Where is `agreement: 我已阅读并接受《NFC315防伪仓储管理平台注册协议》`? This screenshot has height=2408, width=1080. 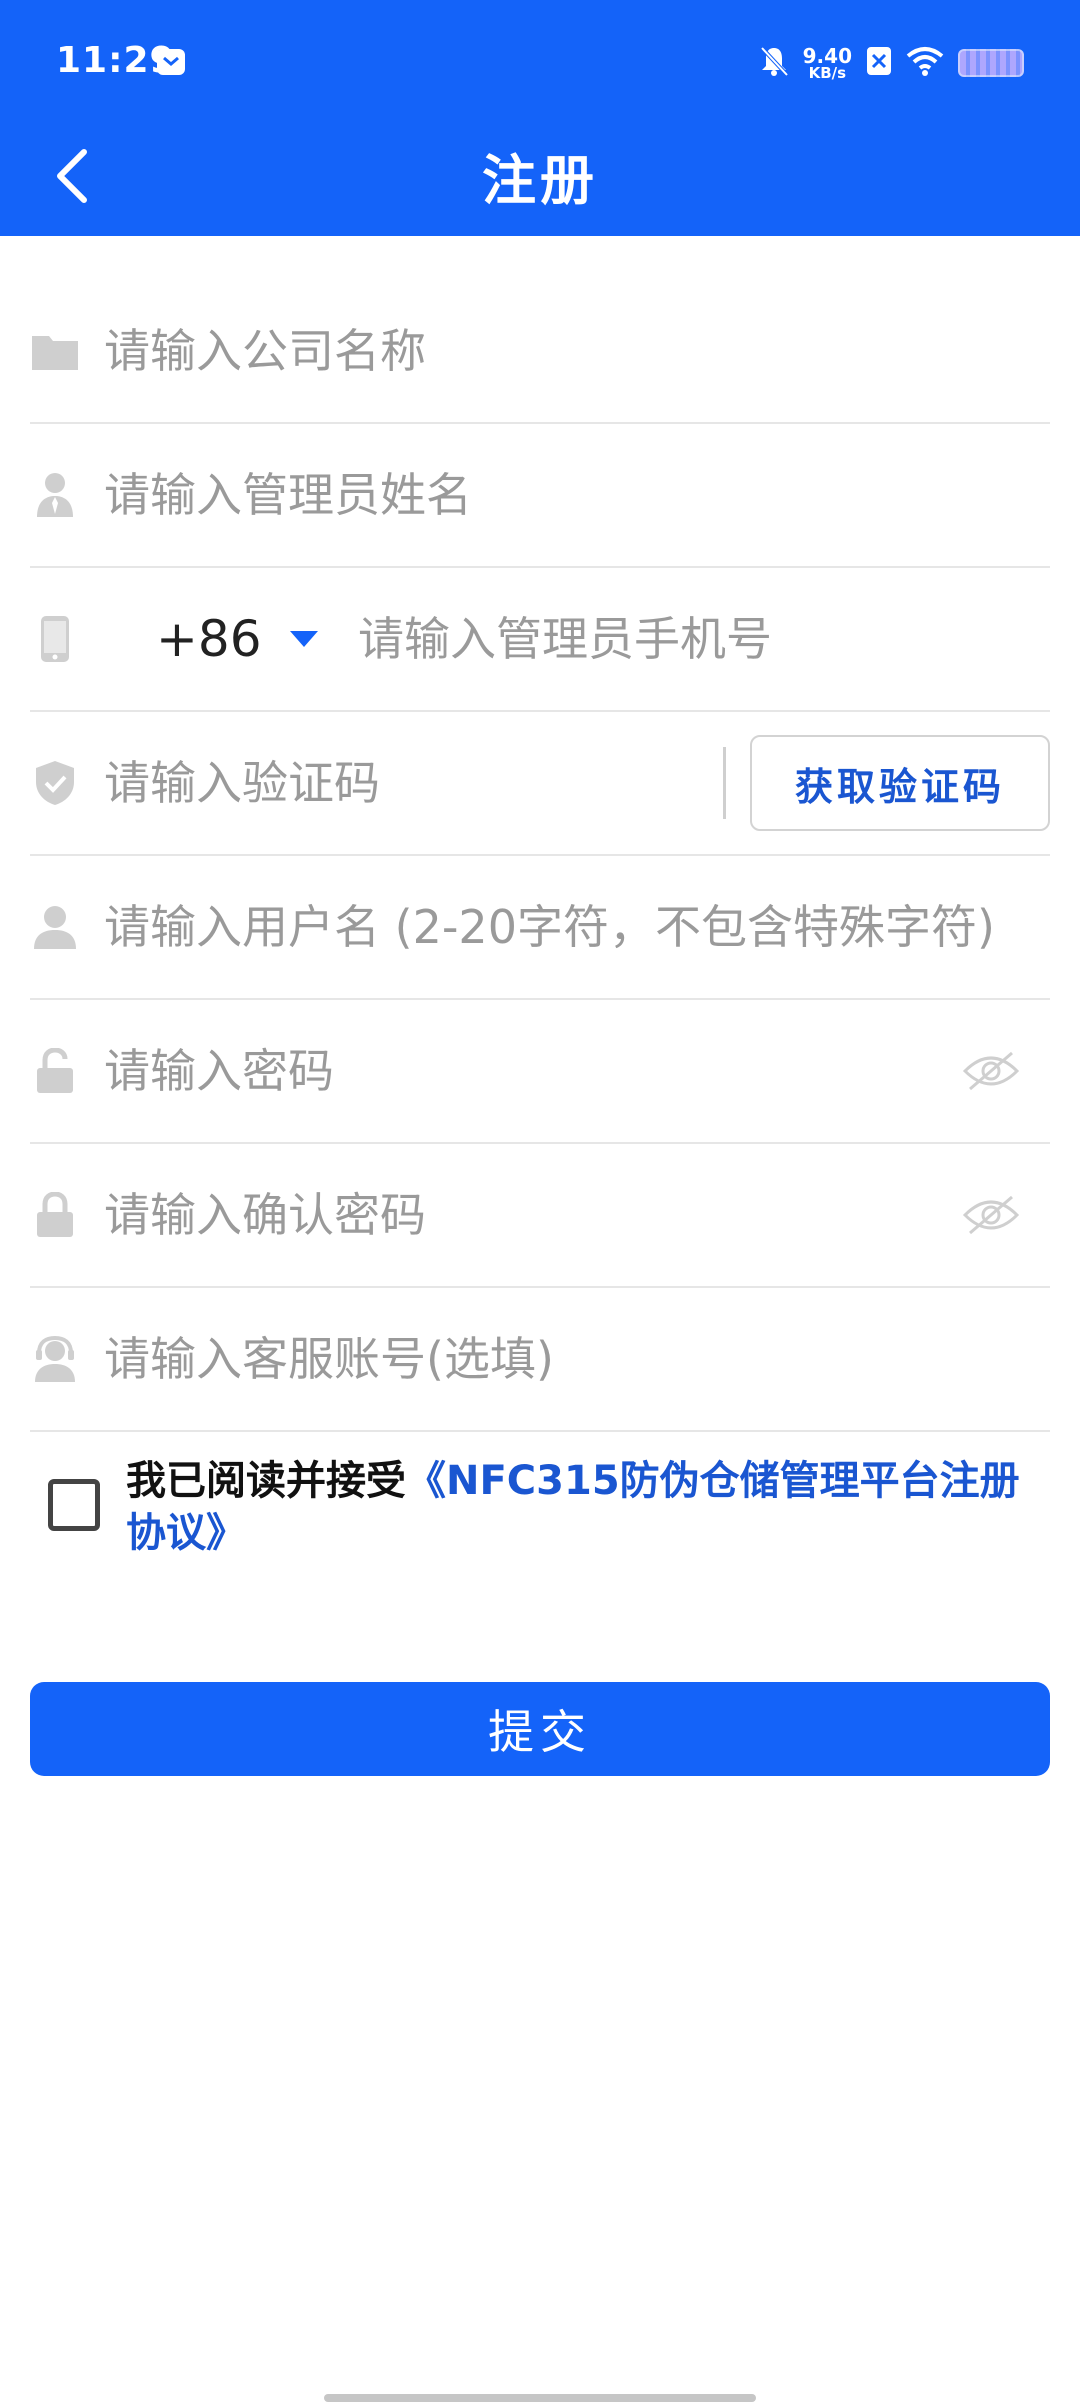
agreement: 我已阅读并接受《NFC315防伪仓储管理平台注册协议》 is located at coordinates (548, 1507).